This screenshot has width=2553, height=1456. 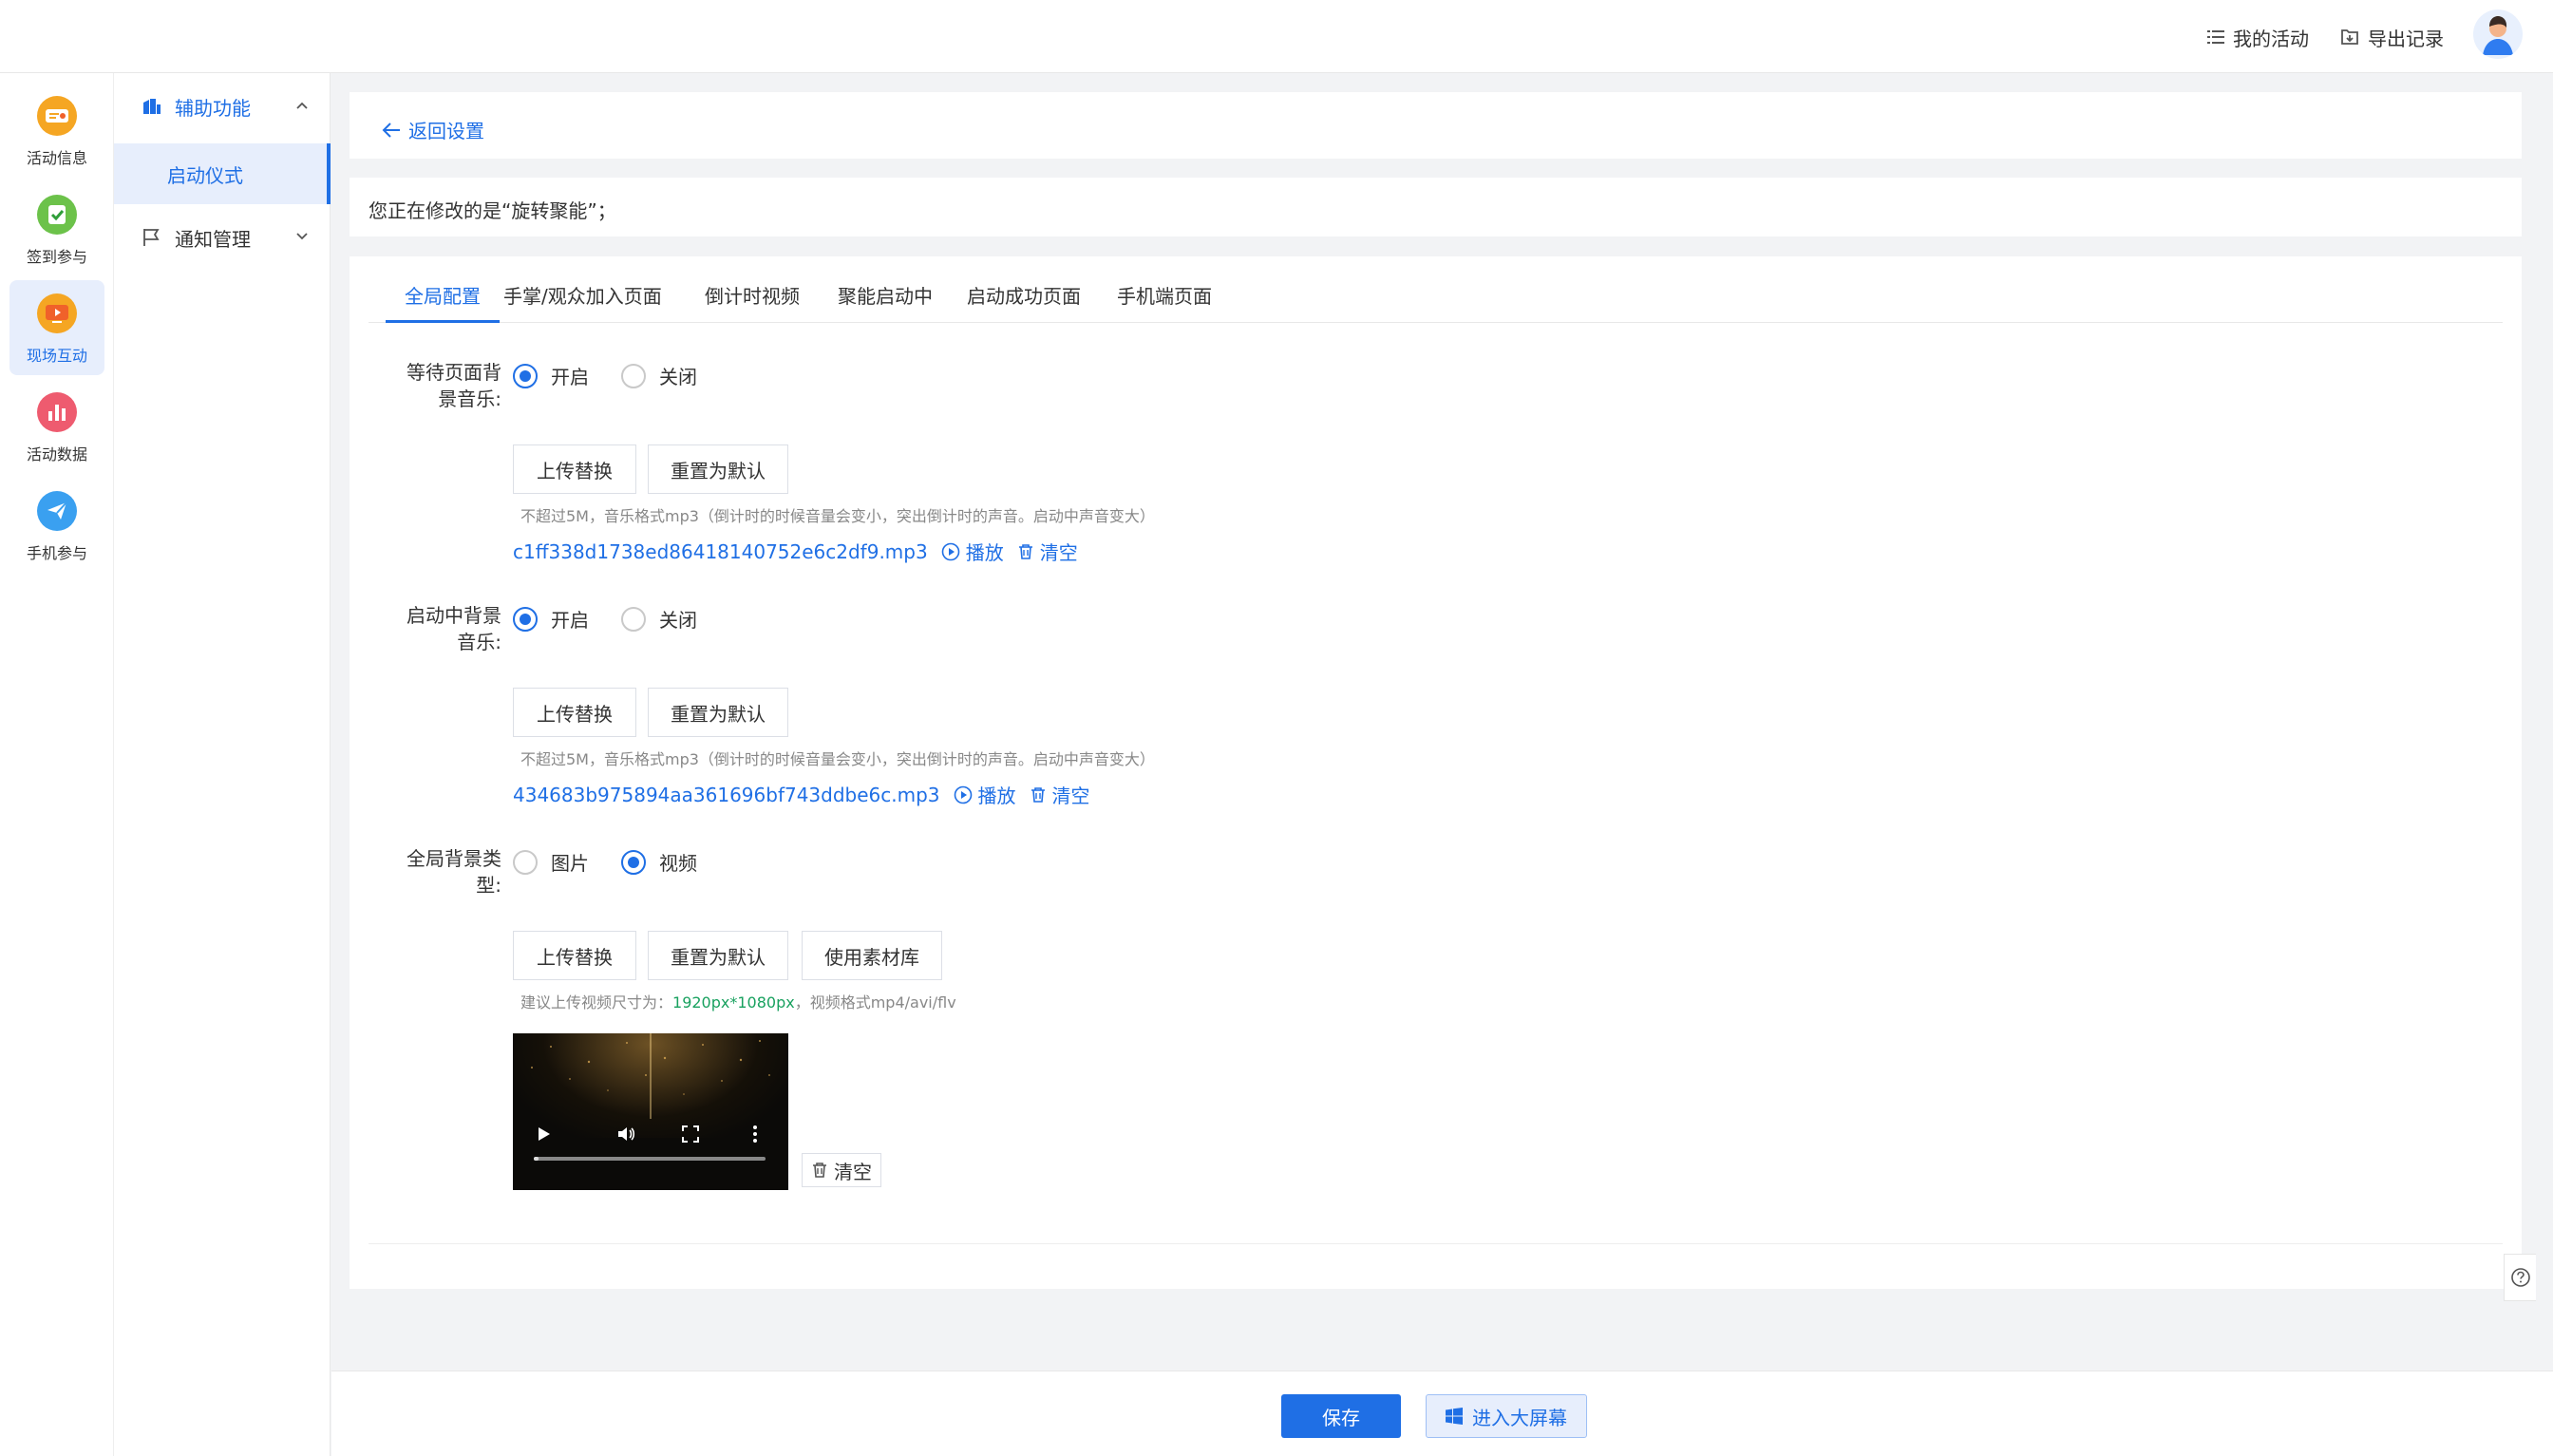 I want to click on tab-energy-launching: 聚能启动中, so click(x=885, y=302).